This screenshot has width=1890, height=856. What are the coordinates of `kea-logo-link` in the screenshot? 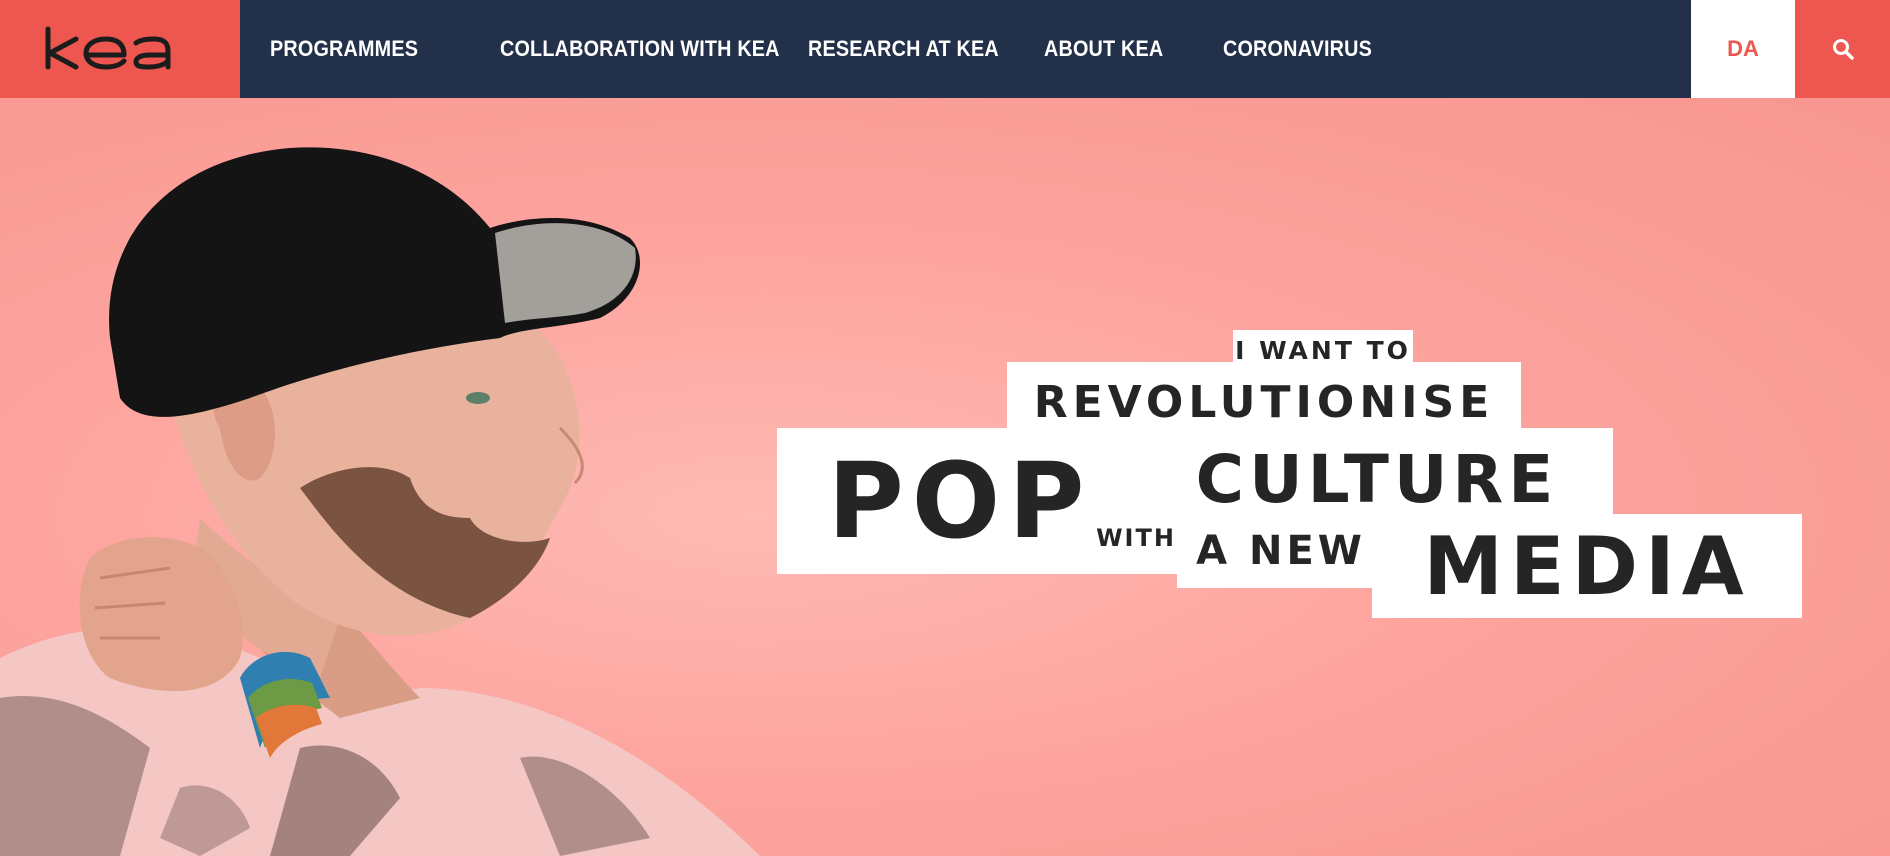 It's located at (120, 49).